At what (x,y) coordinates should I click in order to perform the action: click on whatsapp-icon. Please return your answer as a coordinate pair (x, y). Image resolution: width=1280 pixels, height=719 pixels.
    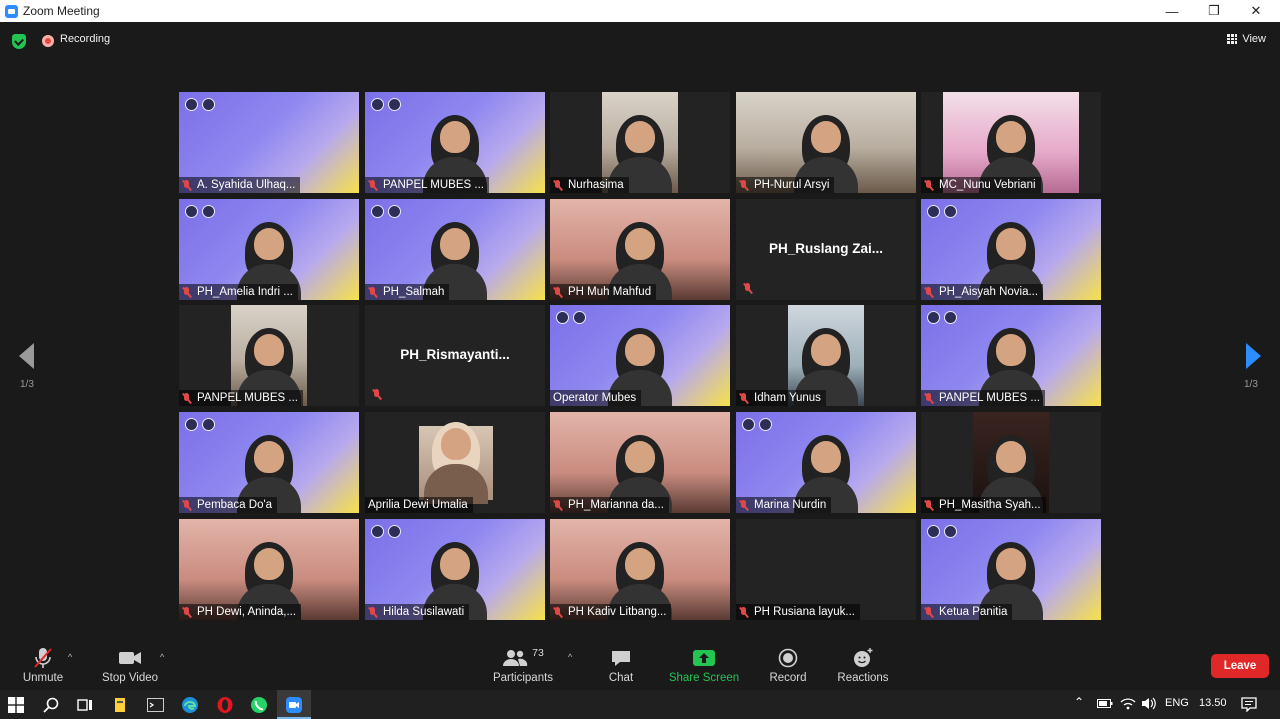
    Looking at the image, I should click on (259, 705).